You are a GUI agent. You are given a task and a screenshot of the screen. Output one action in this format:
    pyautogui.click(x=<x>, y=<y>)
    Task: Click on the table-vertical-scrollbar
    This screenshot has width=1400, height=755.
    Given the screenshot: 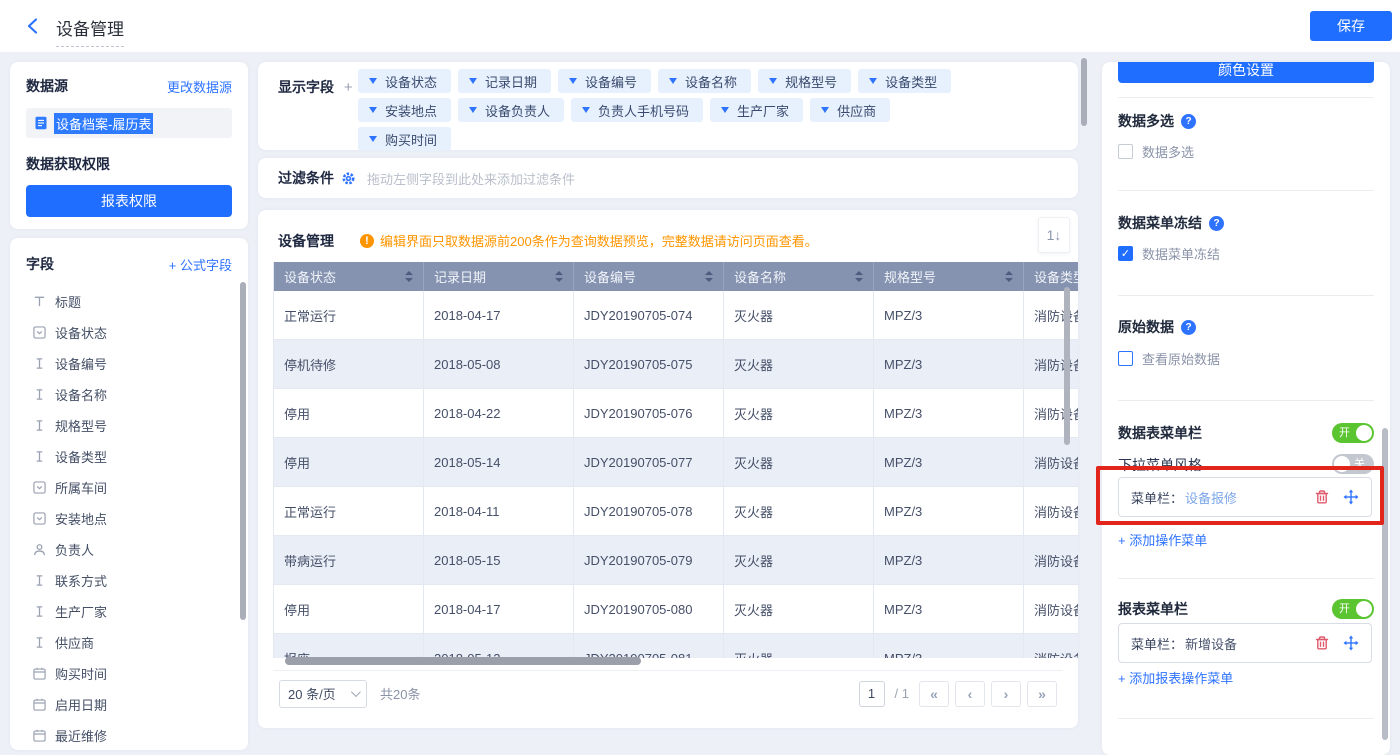 What is the action you would take?
    pyautogui.click(x=1067, y=366)
    